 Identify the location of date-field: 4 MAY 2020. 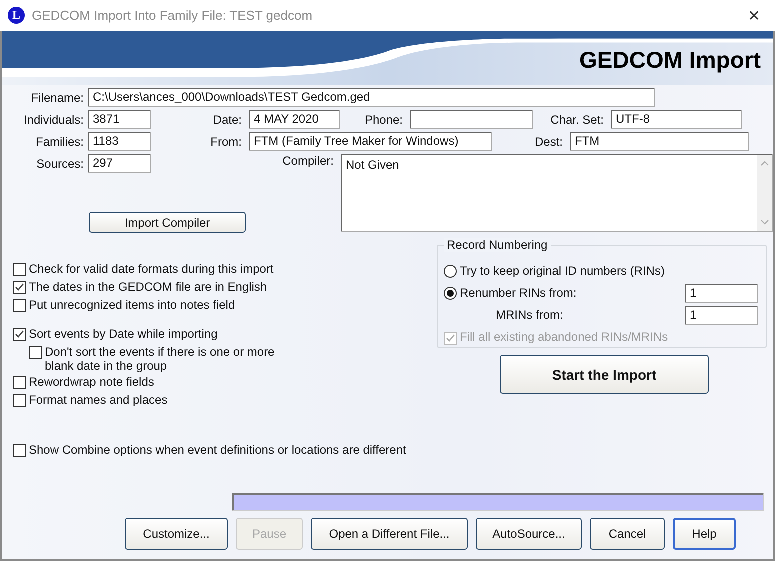
(294, 119).